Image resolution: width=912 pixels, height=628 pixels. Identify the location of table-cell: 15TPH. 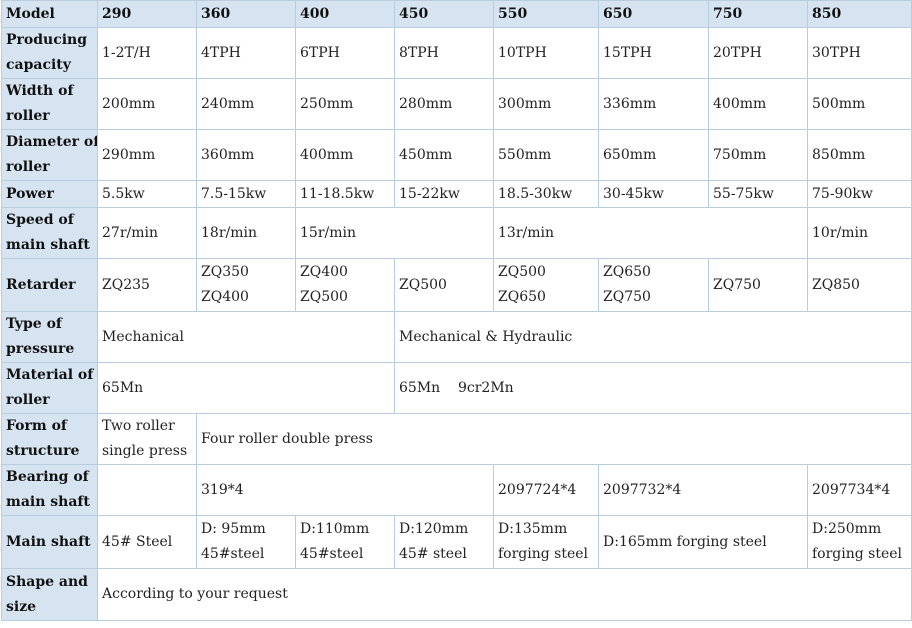
(653, 53).